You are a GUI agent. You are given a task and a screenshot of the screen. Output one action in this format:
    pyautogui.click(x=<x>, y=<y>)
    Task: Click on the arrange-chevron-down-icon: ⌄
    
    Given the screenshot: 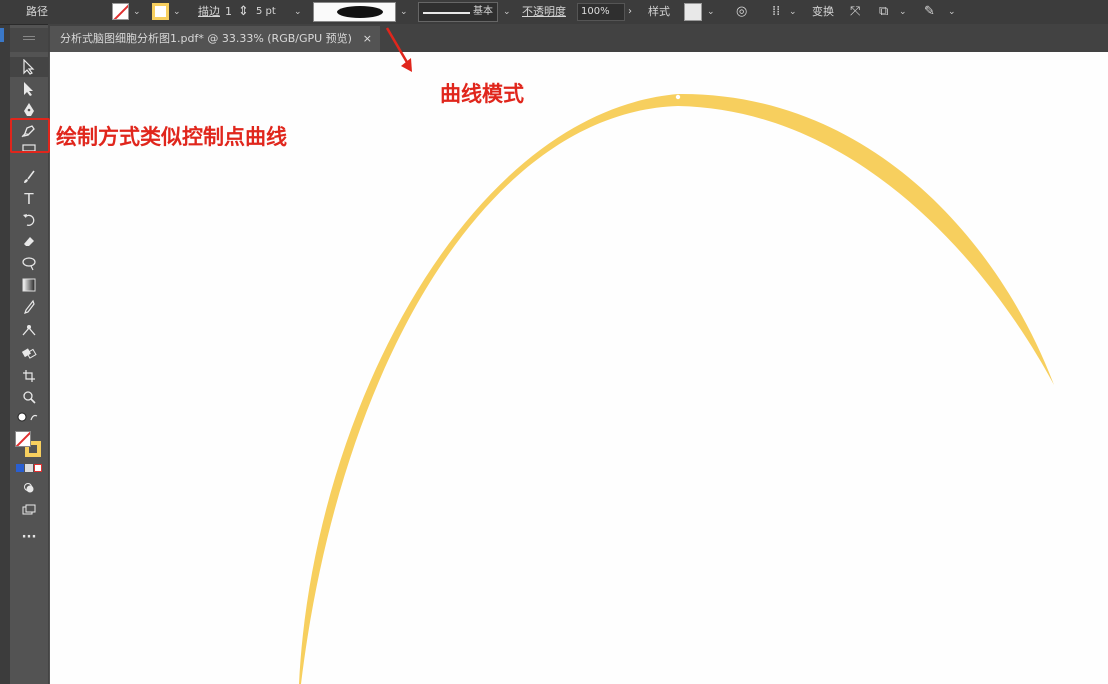 What is the action you would take?
    pyautogui.click(x=903, y=12)
    